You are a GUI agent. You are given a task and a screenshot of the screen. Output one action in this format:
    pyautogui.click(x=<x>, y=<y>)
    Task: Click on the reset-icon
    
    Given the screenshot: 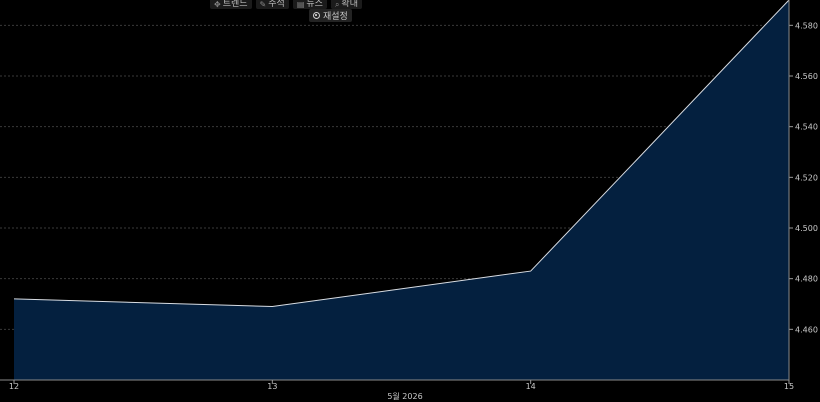 What is the action you would take?
    pyautogui.click(x=316, y=15)
    